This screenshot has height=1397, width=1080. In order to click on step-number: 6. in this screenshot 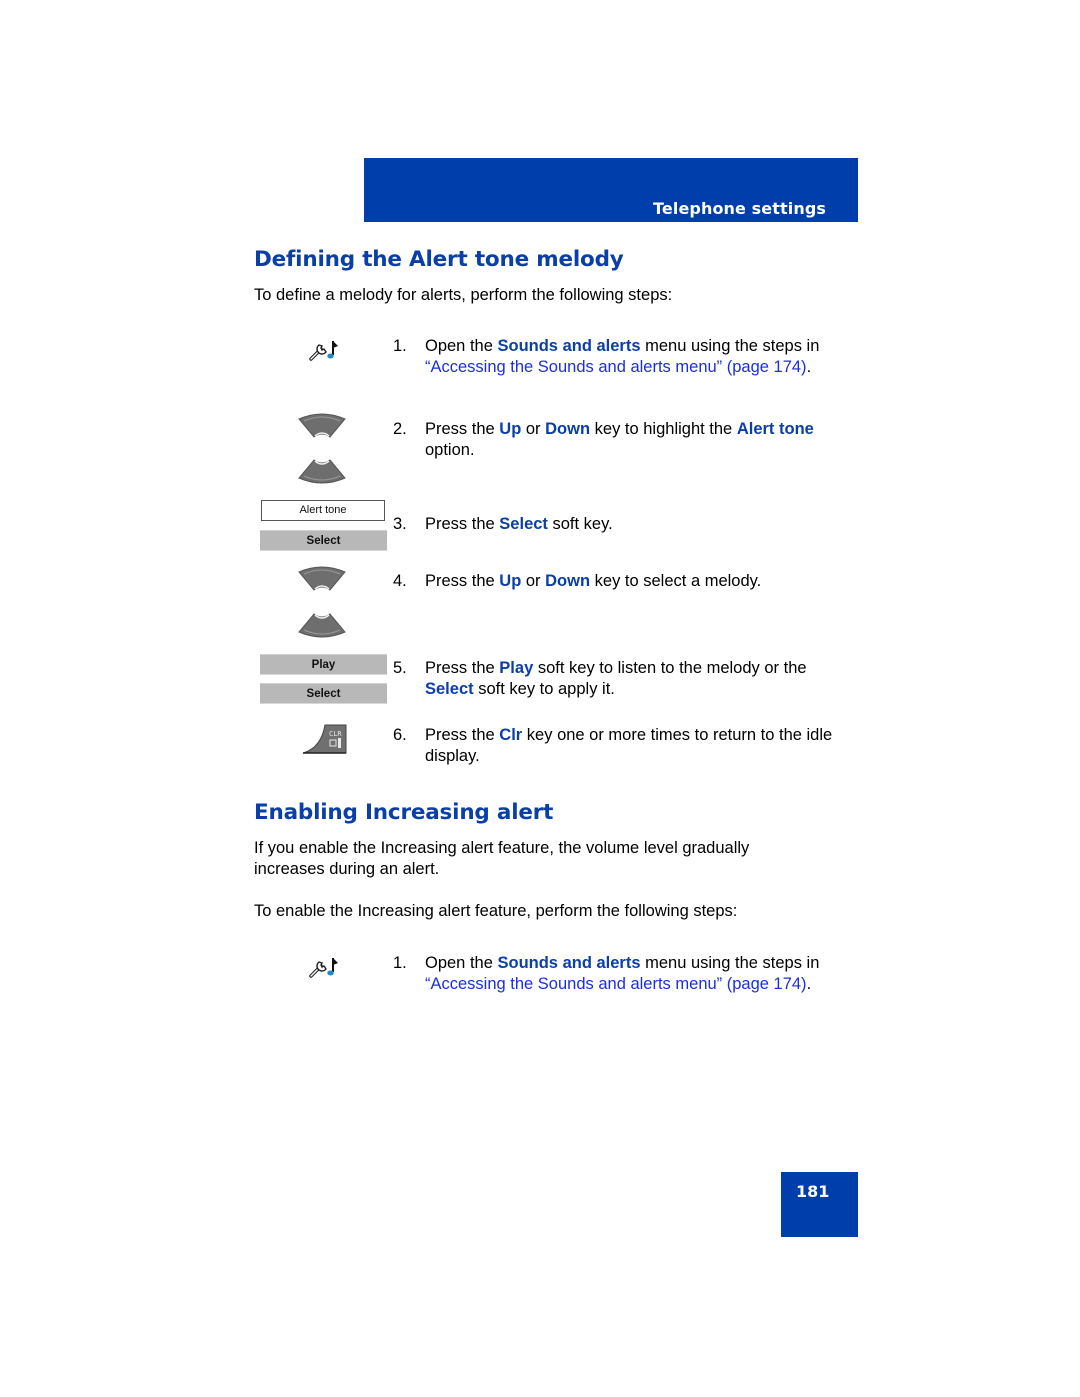, I will do `click(400, 735)`.